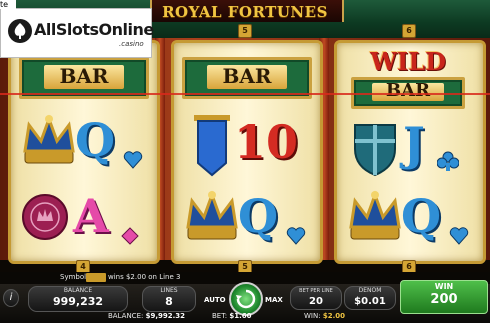 The image size is (490, 323). I want to click on symbol-a: A, so click(91, 216).